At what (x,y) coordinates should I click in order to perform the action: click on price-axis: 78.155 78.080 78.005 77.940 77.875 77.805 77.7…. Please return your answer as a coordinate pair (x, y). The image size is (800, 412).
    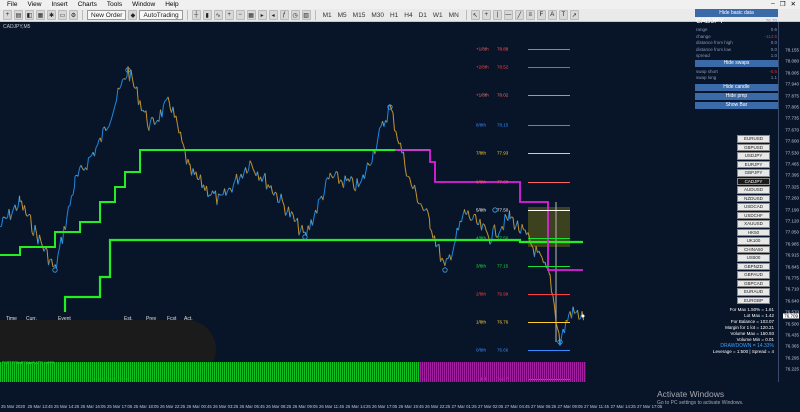
    Looking at the image, I should click on (789, 202).